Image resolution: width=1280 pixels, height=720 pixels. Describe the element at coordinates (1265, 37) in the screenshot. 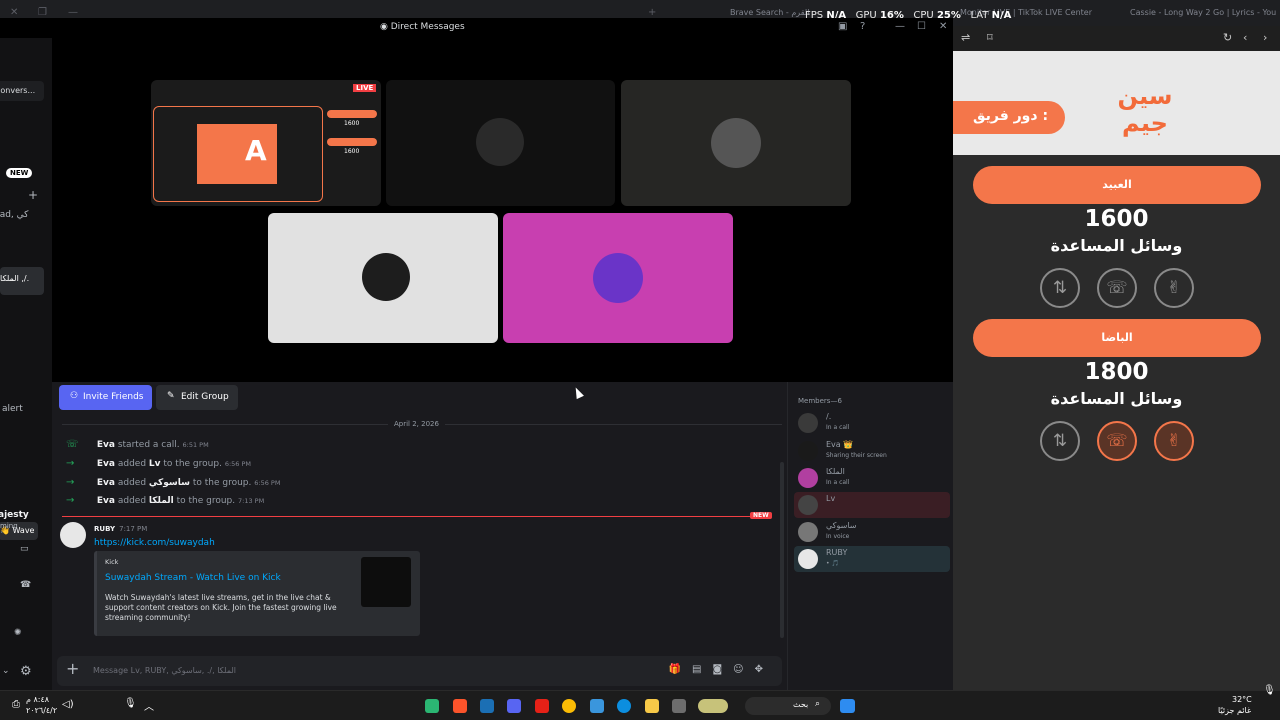

I see `forward-icon: ›` at that location.